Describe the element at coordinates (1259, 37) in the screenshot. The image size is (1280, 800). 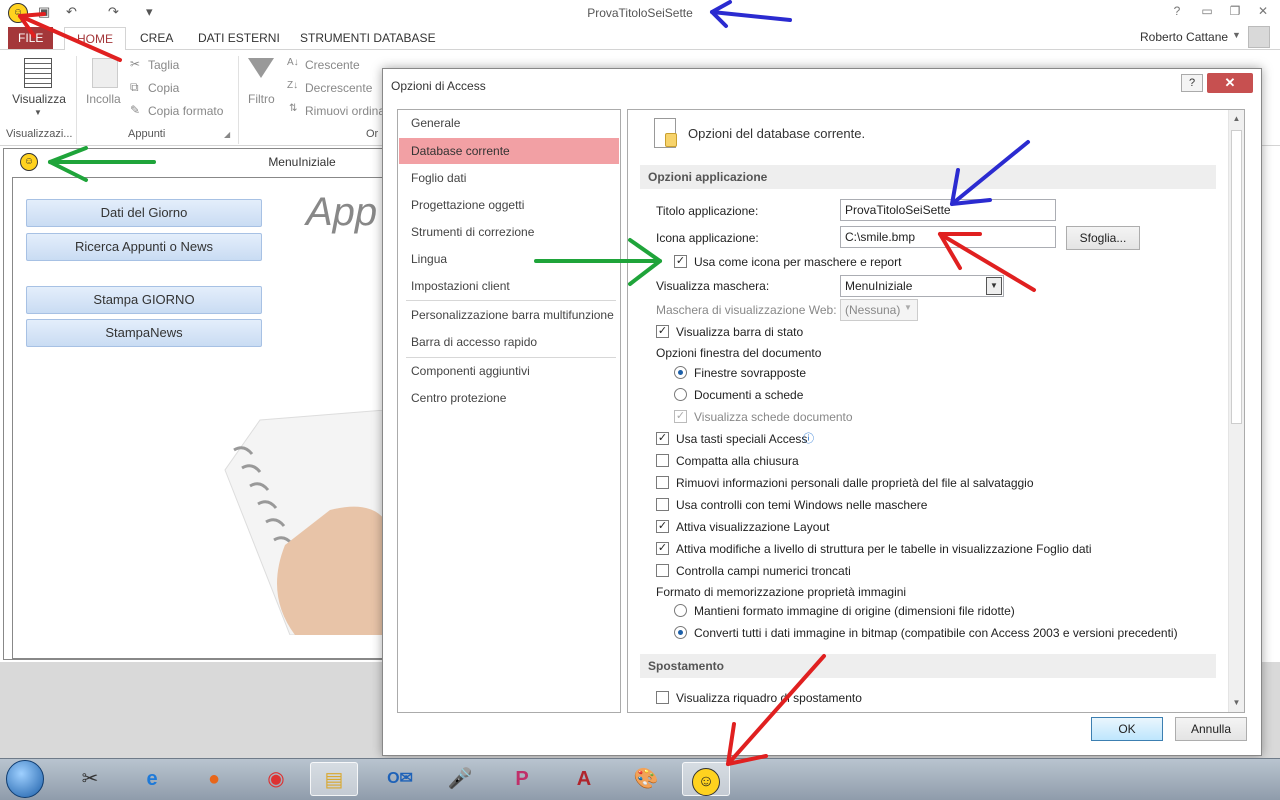
I see `avatar` at that location.